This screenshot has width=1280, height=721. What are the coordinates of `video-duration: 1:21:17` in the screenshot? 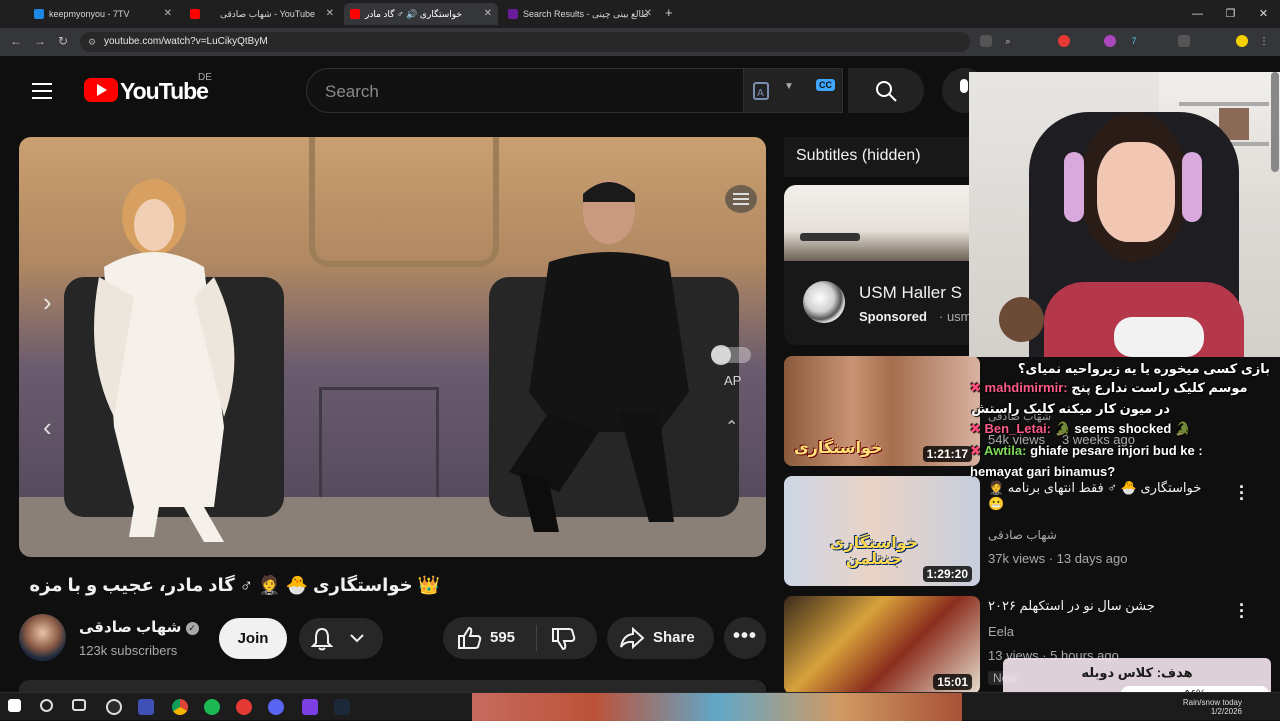 It's located at (947, 454).